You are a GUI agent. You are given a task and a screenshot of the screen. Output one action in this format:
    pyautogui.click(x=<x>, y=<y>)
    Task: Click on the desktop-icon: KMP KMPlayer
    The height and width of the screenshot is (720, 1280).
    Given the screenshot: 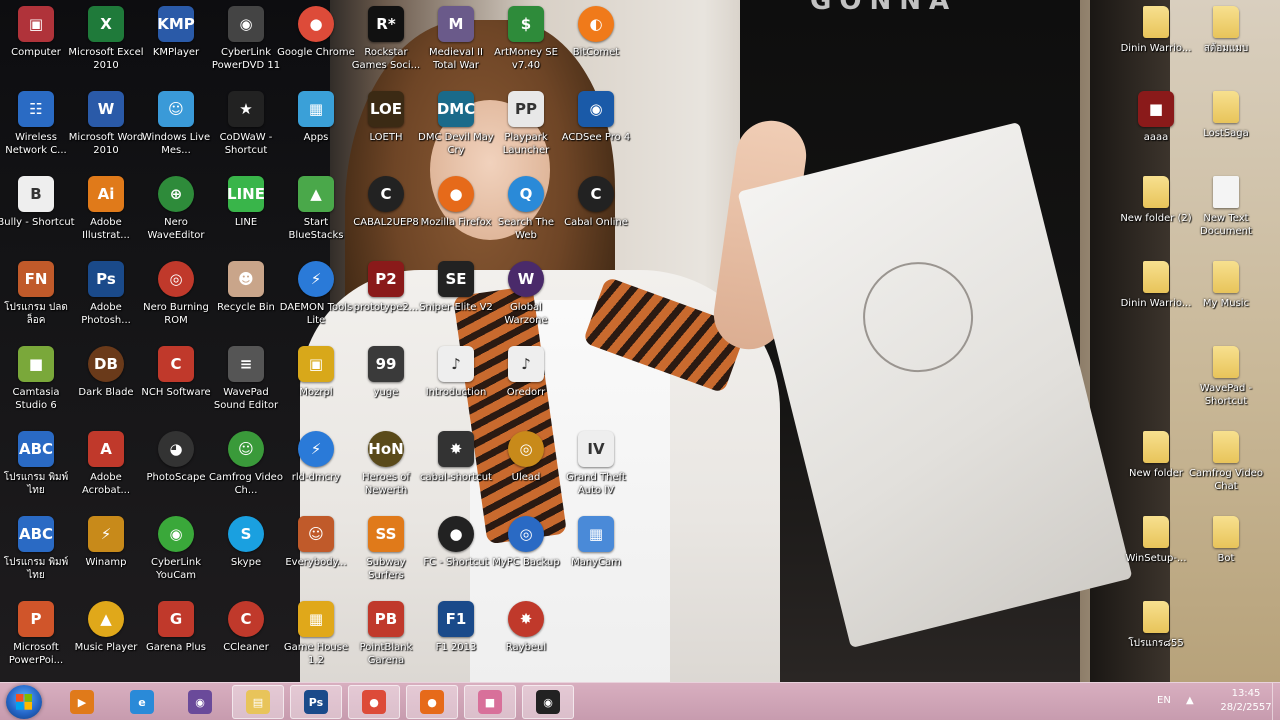 What is the action you would take?
    pyautogui.click(x=176, y=40)
    